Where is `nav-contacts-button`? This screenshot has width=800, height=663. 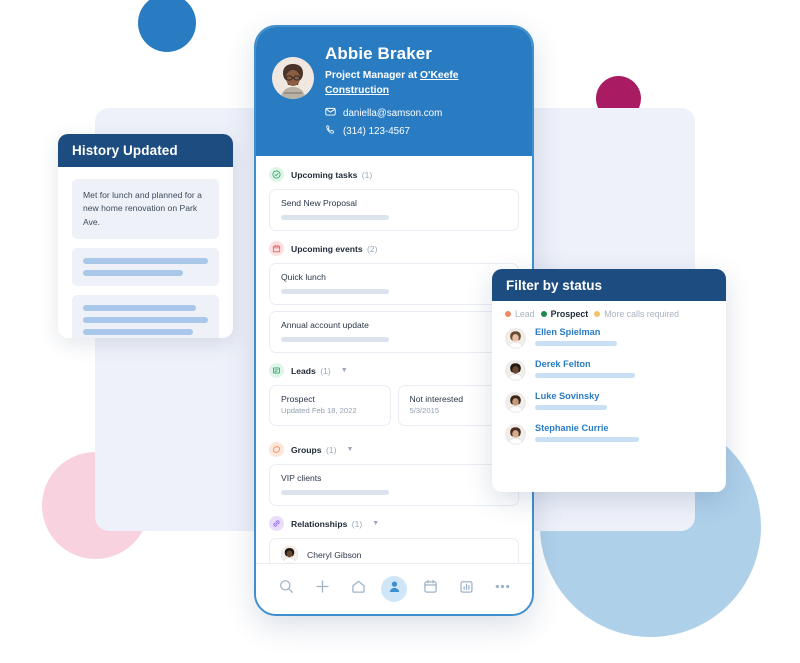
nav-contacts-button is located at coordinates (394, 589).